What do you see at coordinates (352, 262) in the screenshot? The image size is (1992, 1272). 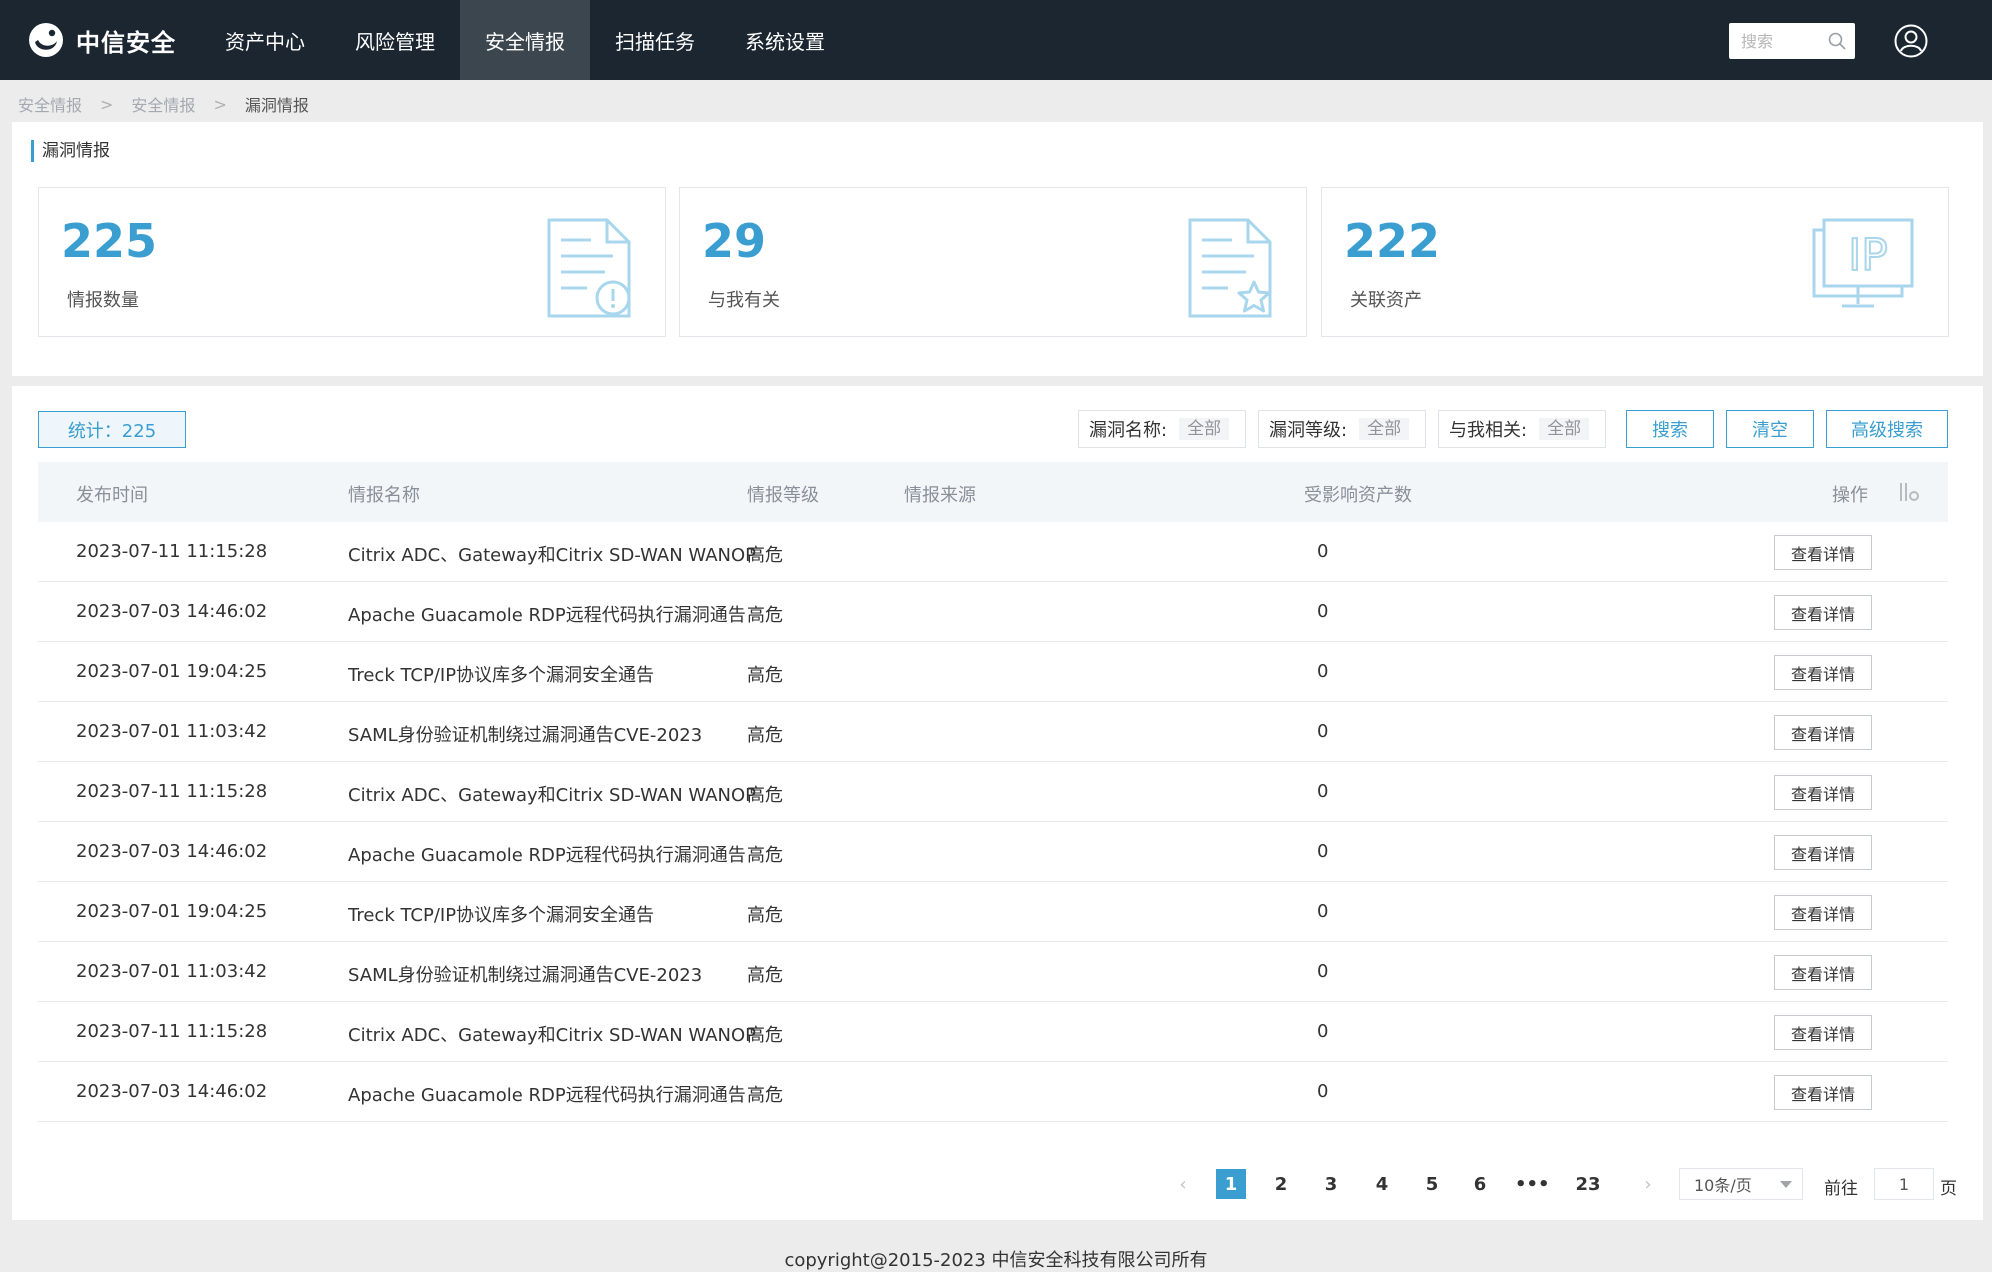 I see `stat-card-intel-count: 225 情报数量` at bounding box center [352, 262].